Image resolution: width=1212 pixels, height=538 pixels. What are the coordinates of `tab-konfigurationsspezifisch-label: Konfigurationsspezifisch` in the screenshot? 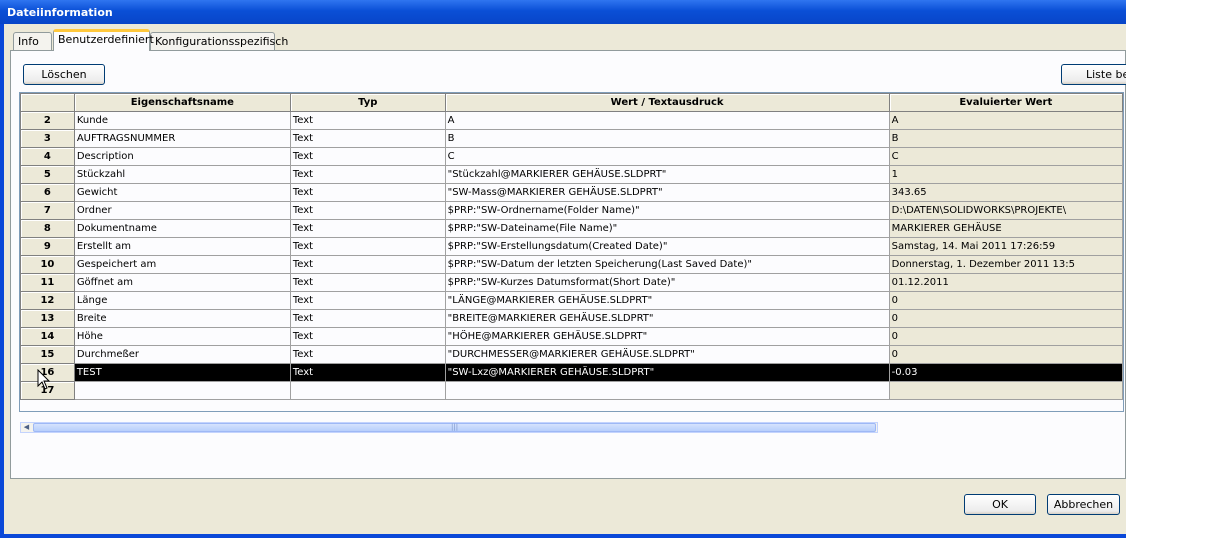 It's located at (222, 41).